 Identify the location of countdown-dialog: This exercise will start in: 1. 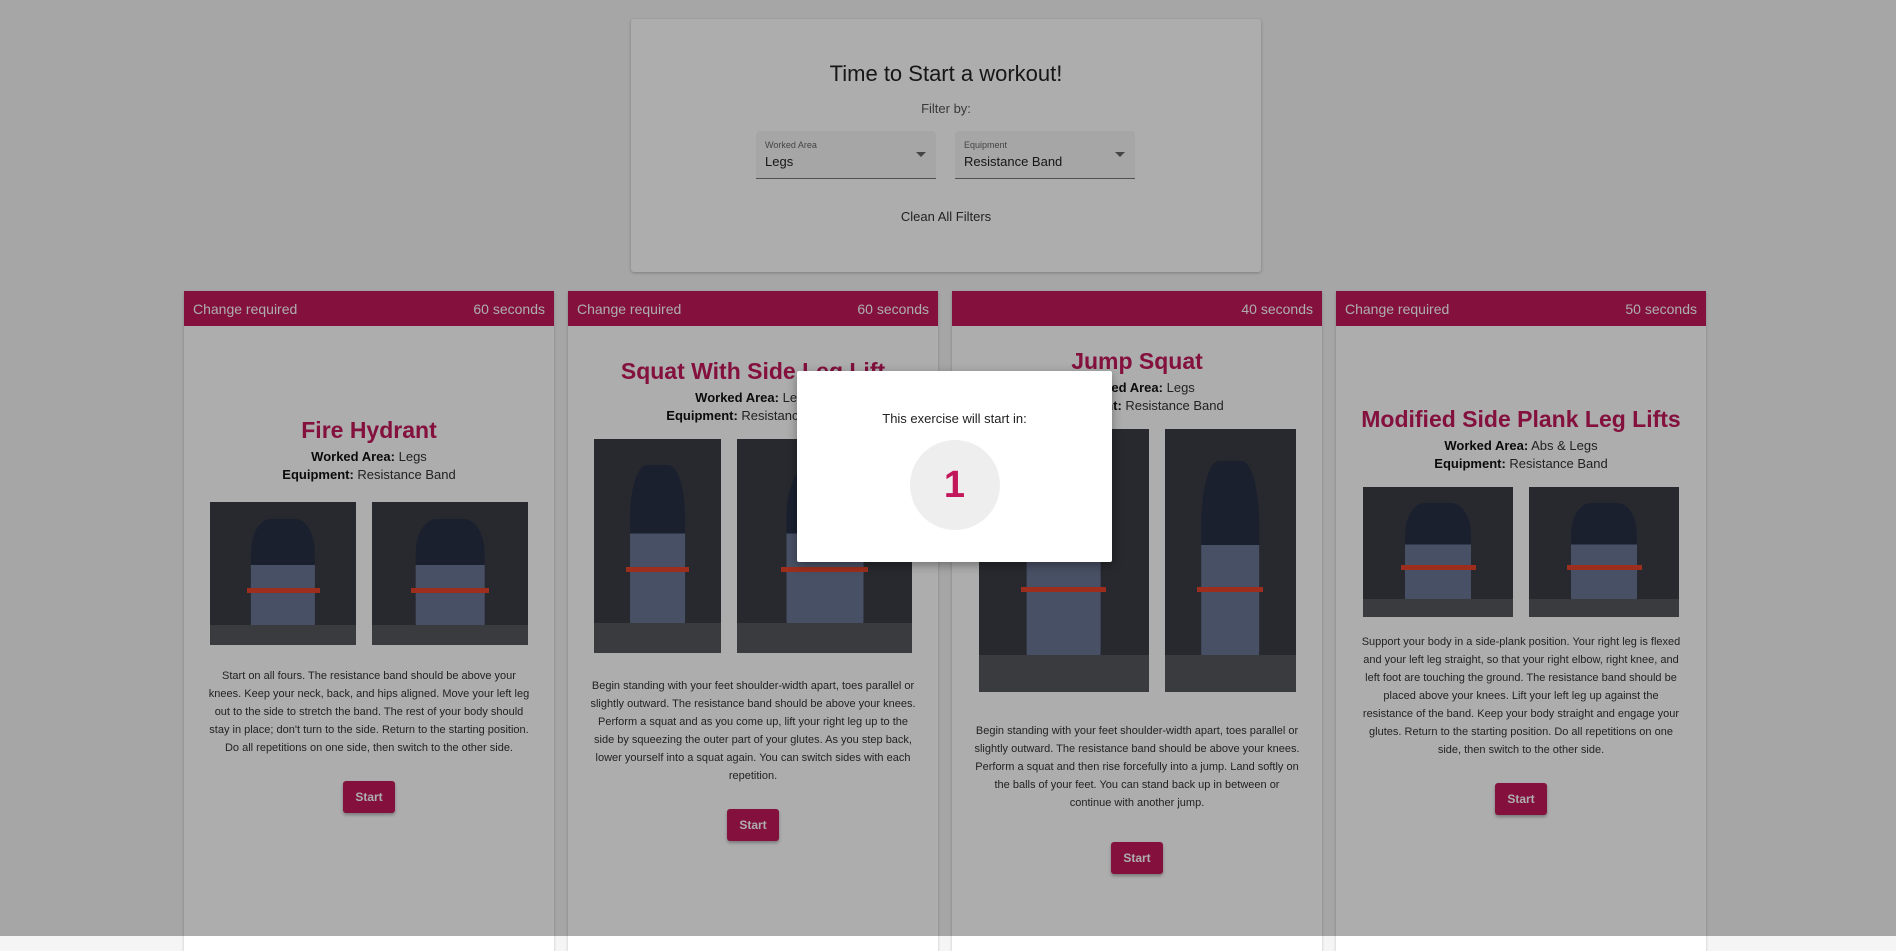
(954, 466).